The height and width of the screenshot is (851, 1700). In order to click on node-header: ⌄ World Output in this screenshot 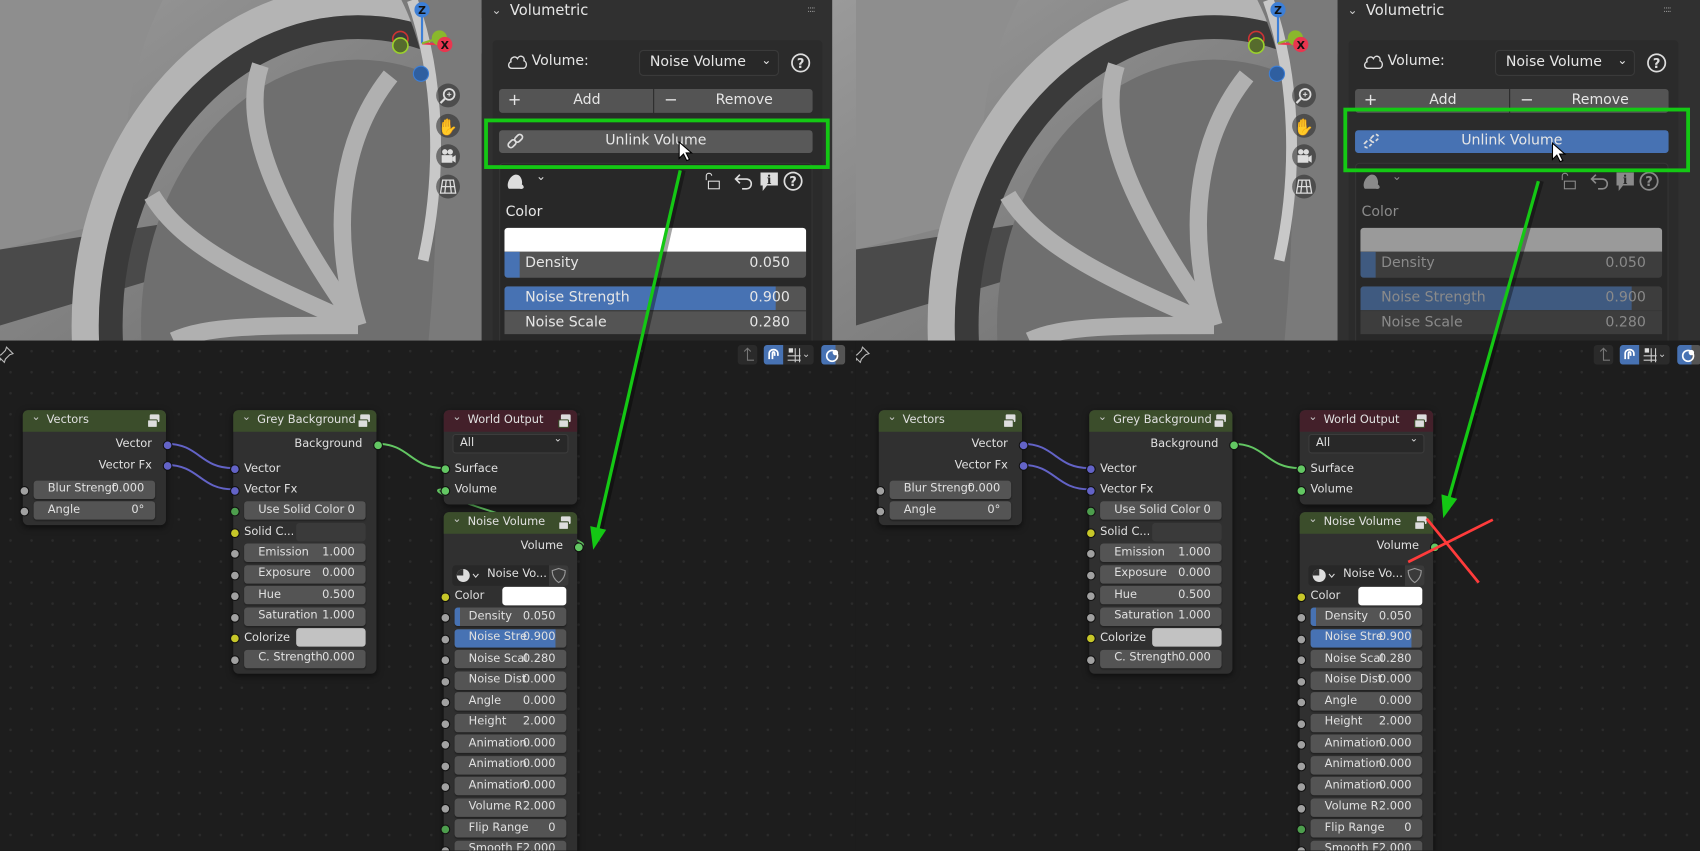, I will do `click(510, 421)`.